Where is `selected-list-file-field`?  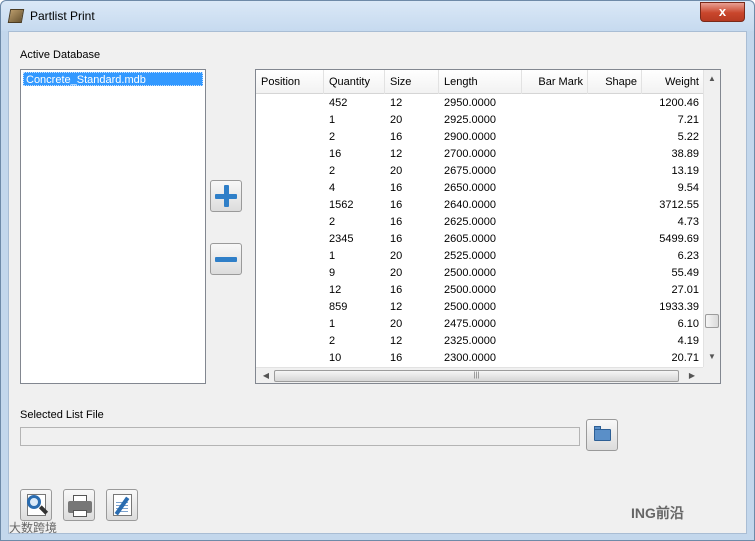 selected-list-file-field is located at coordinates (300, 436).